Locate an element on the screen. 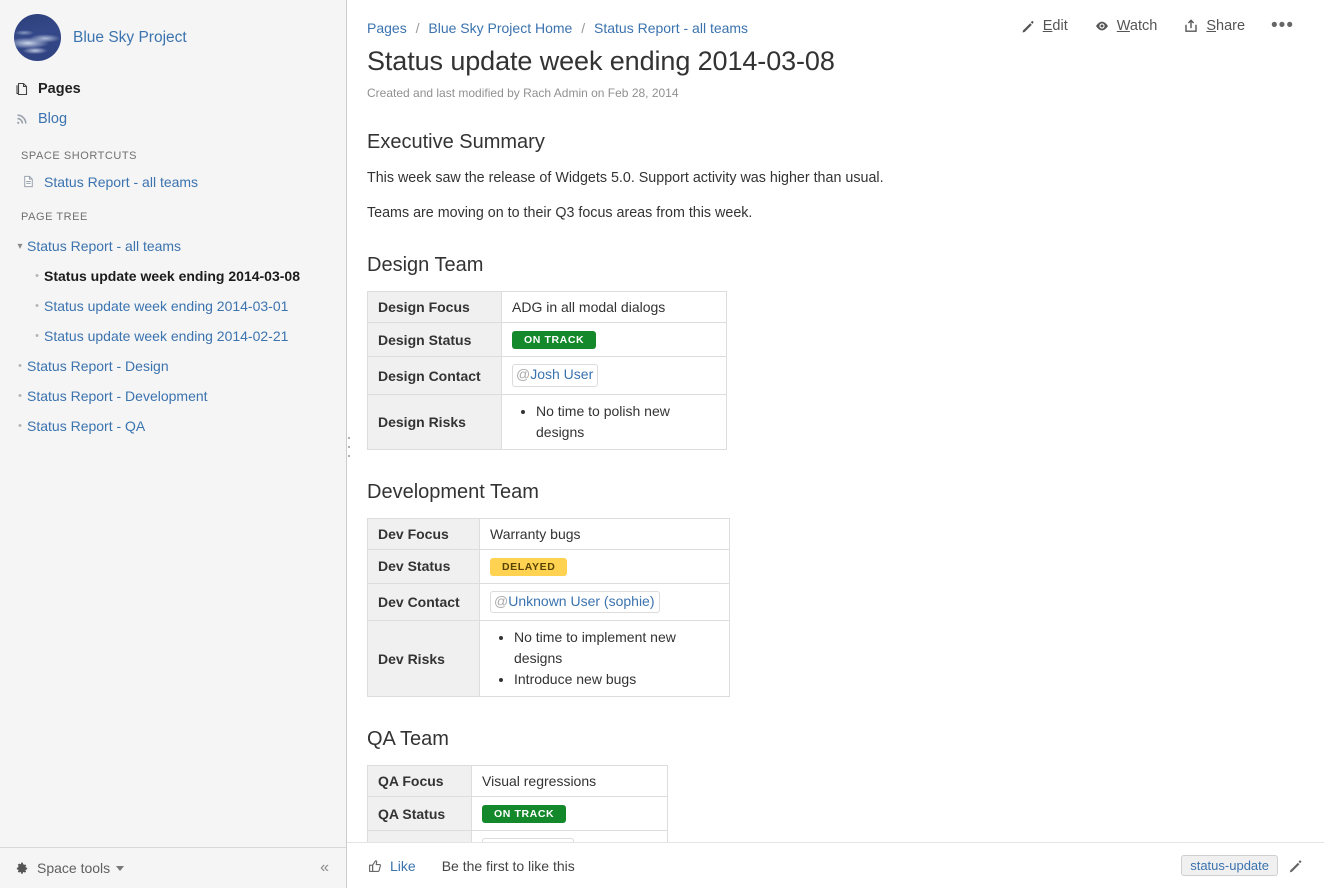 The image size is (1324, 888). table-row: Design Status ON TRACK is located at coordinates (547, 340).